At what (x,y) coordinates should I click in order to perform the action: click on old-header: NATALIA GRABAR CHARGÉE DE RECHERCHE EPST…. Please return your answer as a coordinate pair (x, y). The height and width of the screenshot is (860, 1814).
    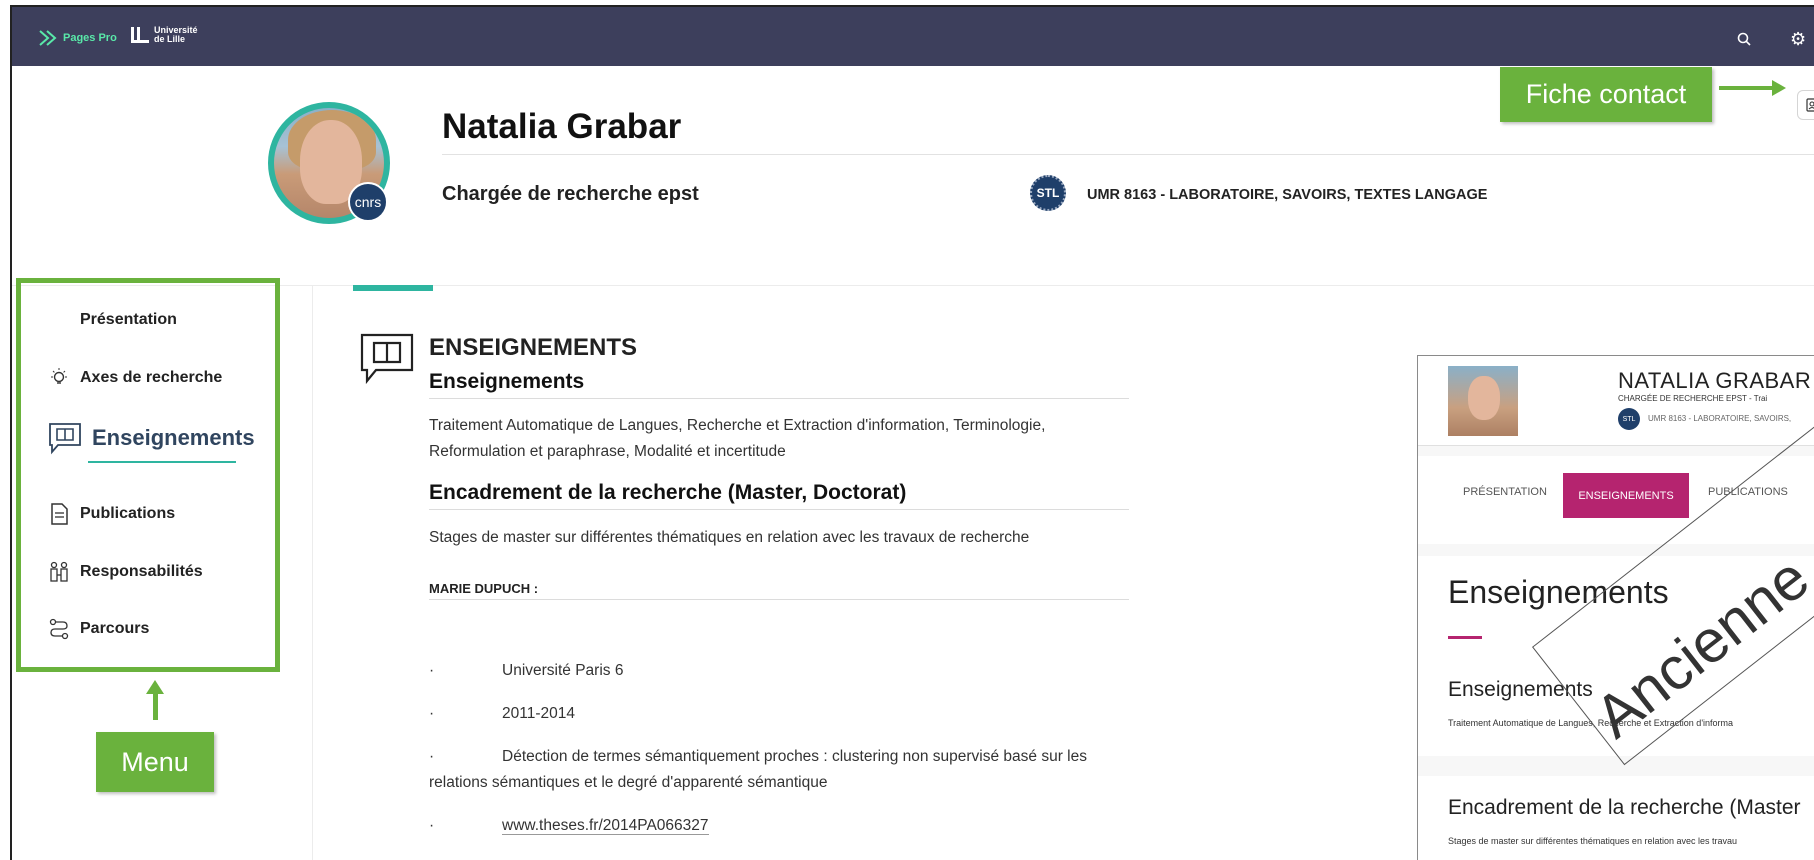
    Looking at the image, I should click on (1616, 401).